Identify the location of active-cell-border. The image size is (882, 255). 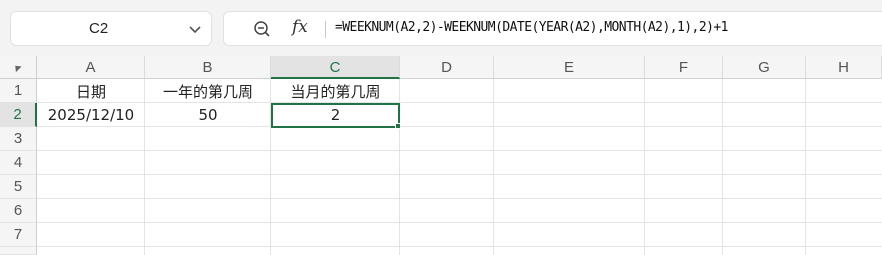
(335, 115).